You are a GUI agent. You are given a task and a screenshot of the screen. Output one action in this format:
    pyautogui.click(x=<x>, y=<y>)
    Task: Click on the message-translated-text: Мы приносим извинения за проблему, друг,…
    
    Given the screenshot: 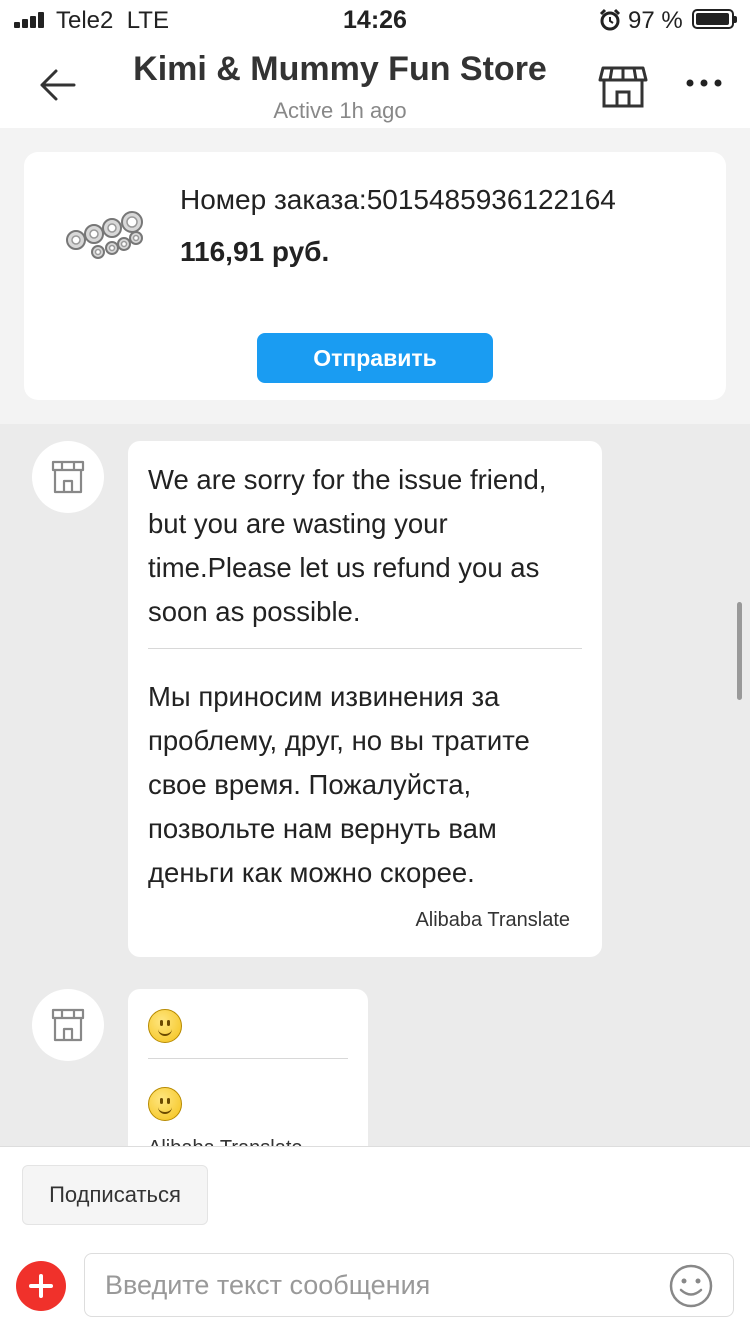 What is the action you would take?
    pyautogui.click(x=339, y=784)
    